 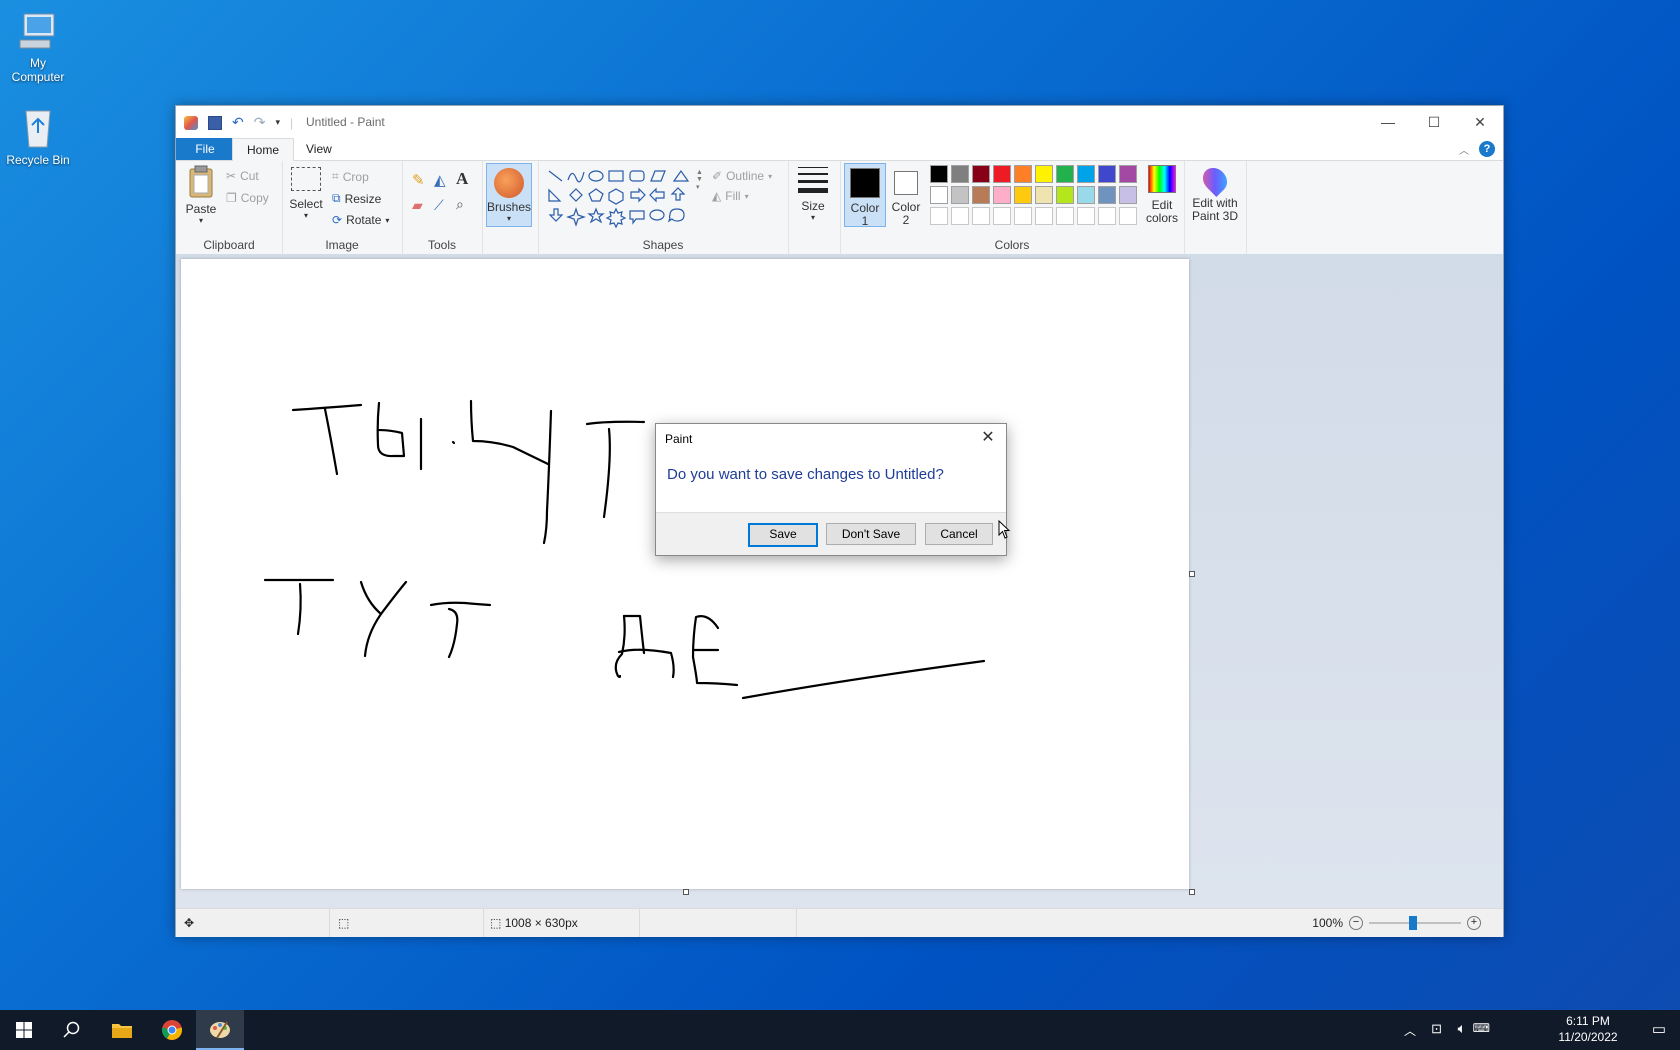 I want to click on search-button, so click(x=72, y=1030).